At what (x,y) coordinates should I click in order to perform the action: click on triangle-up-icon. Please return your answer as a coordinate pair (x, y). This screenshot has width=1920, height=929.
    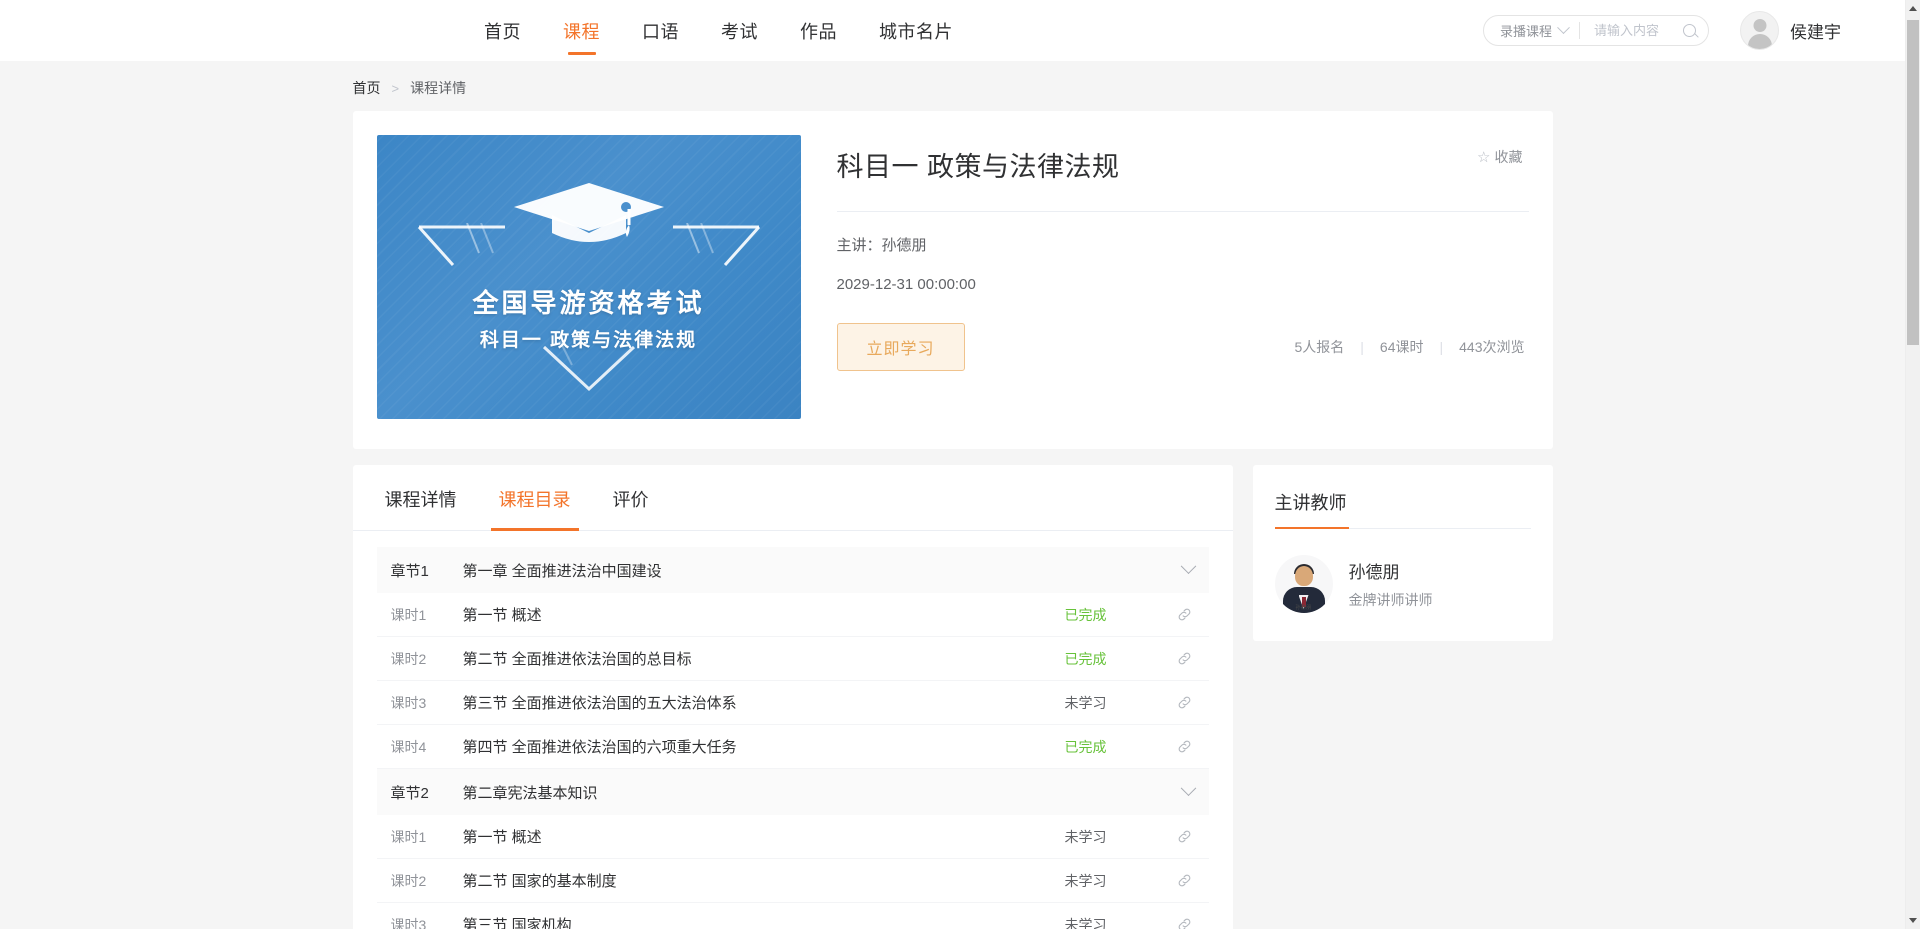
    Looking at the image, I should click on (1913, 8).